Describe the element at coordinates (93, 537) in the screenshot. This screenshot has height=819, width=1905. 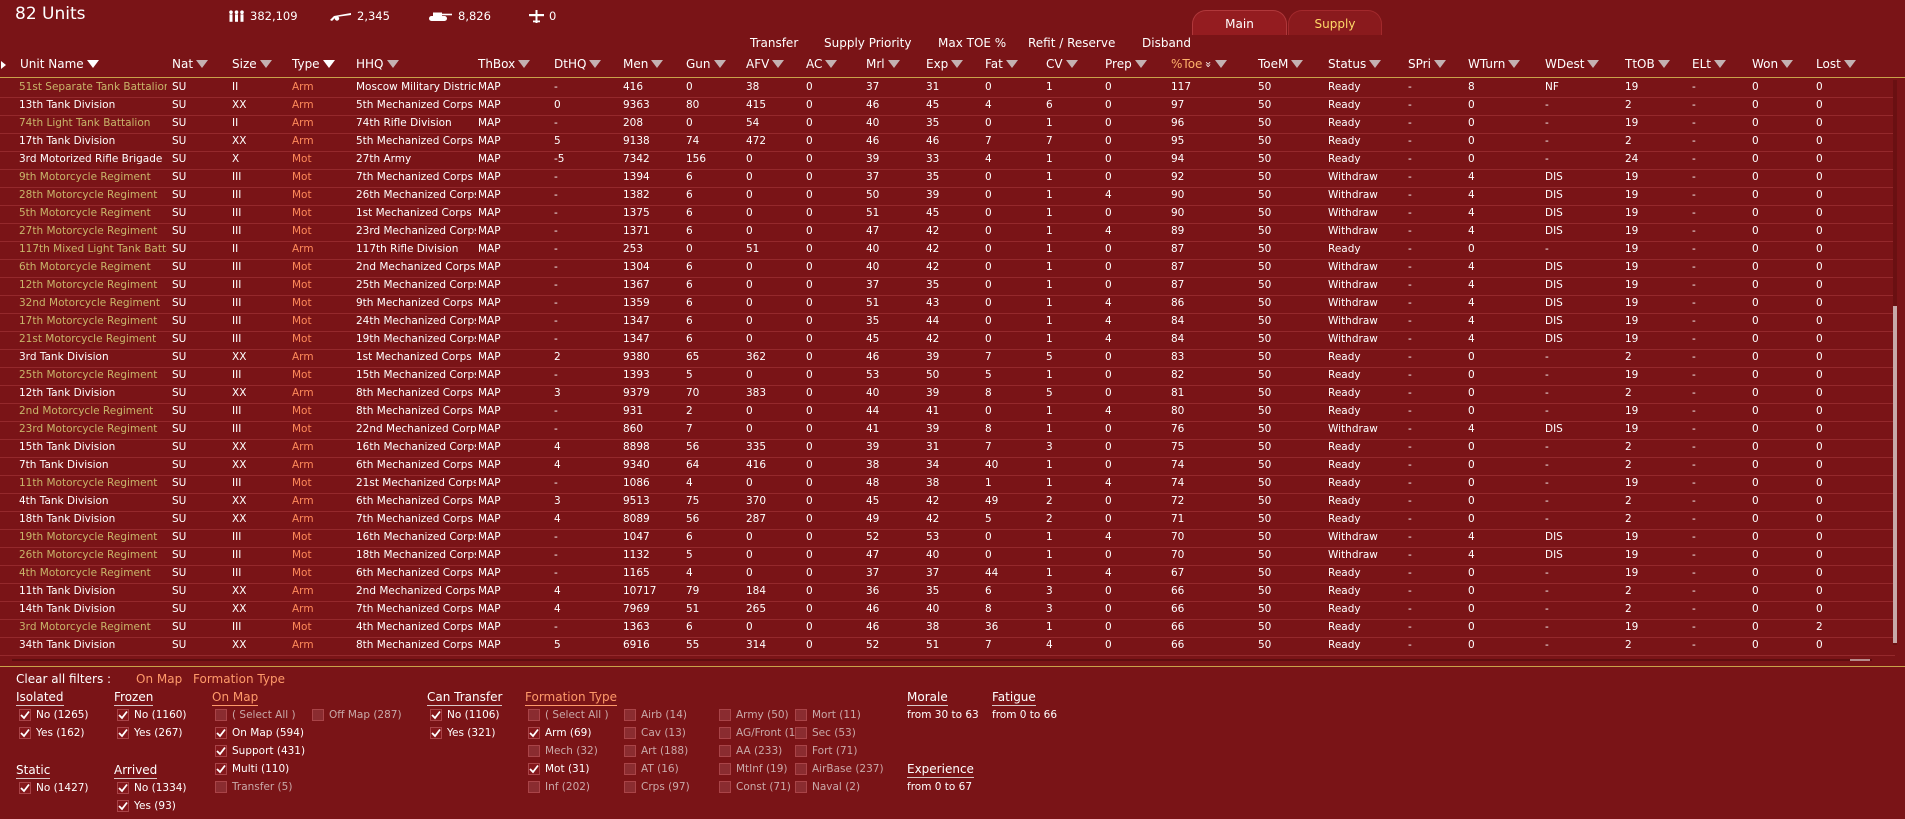
I see `cell-unit-name: 19th Motorcycle Regiment` at that location.